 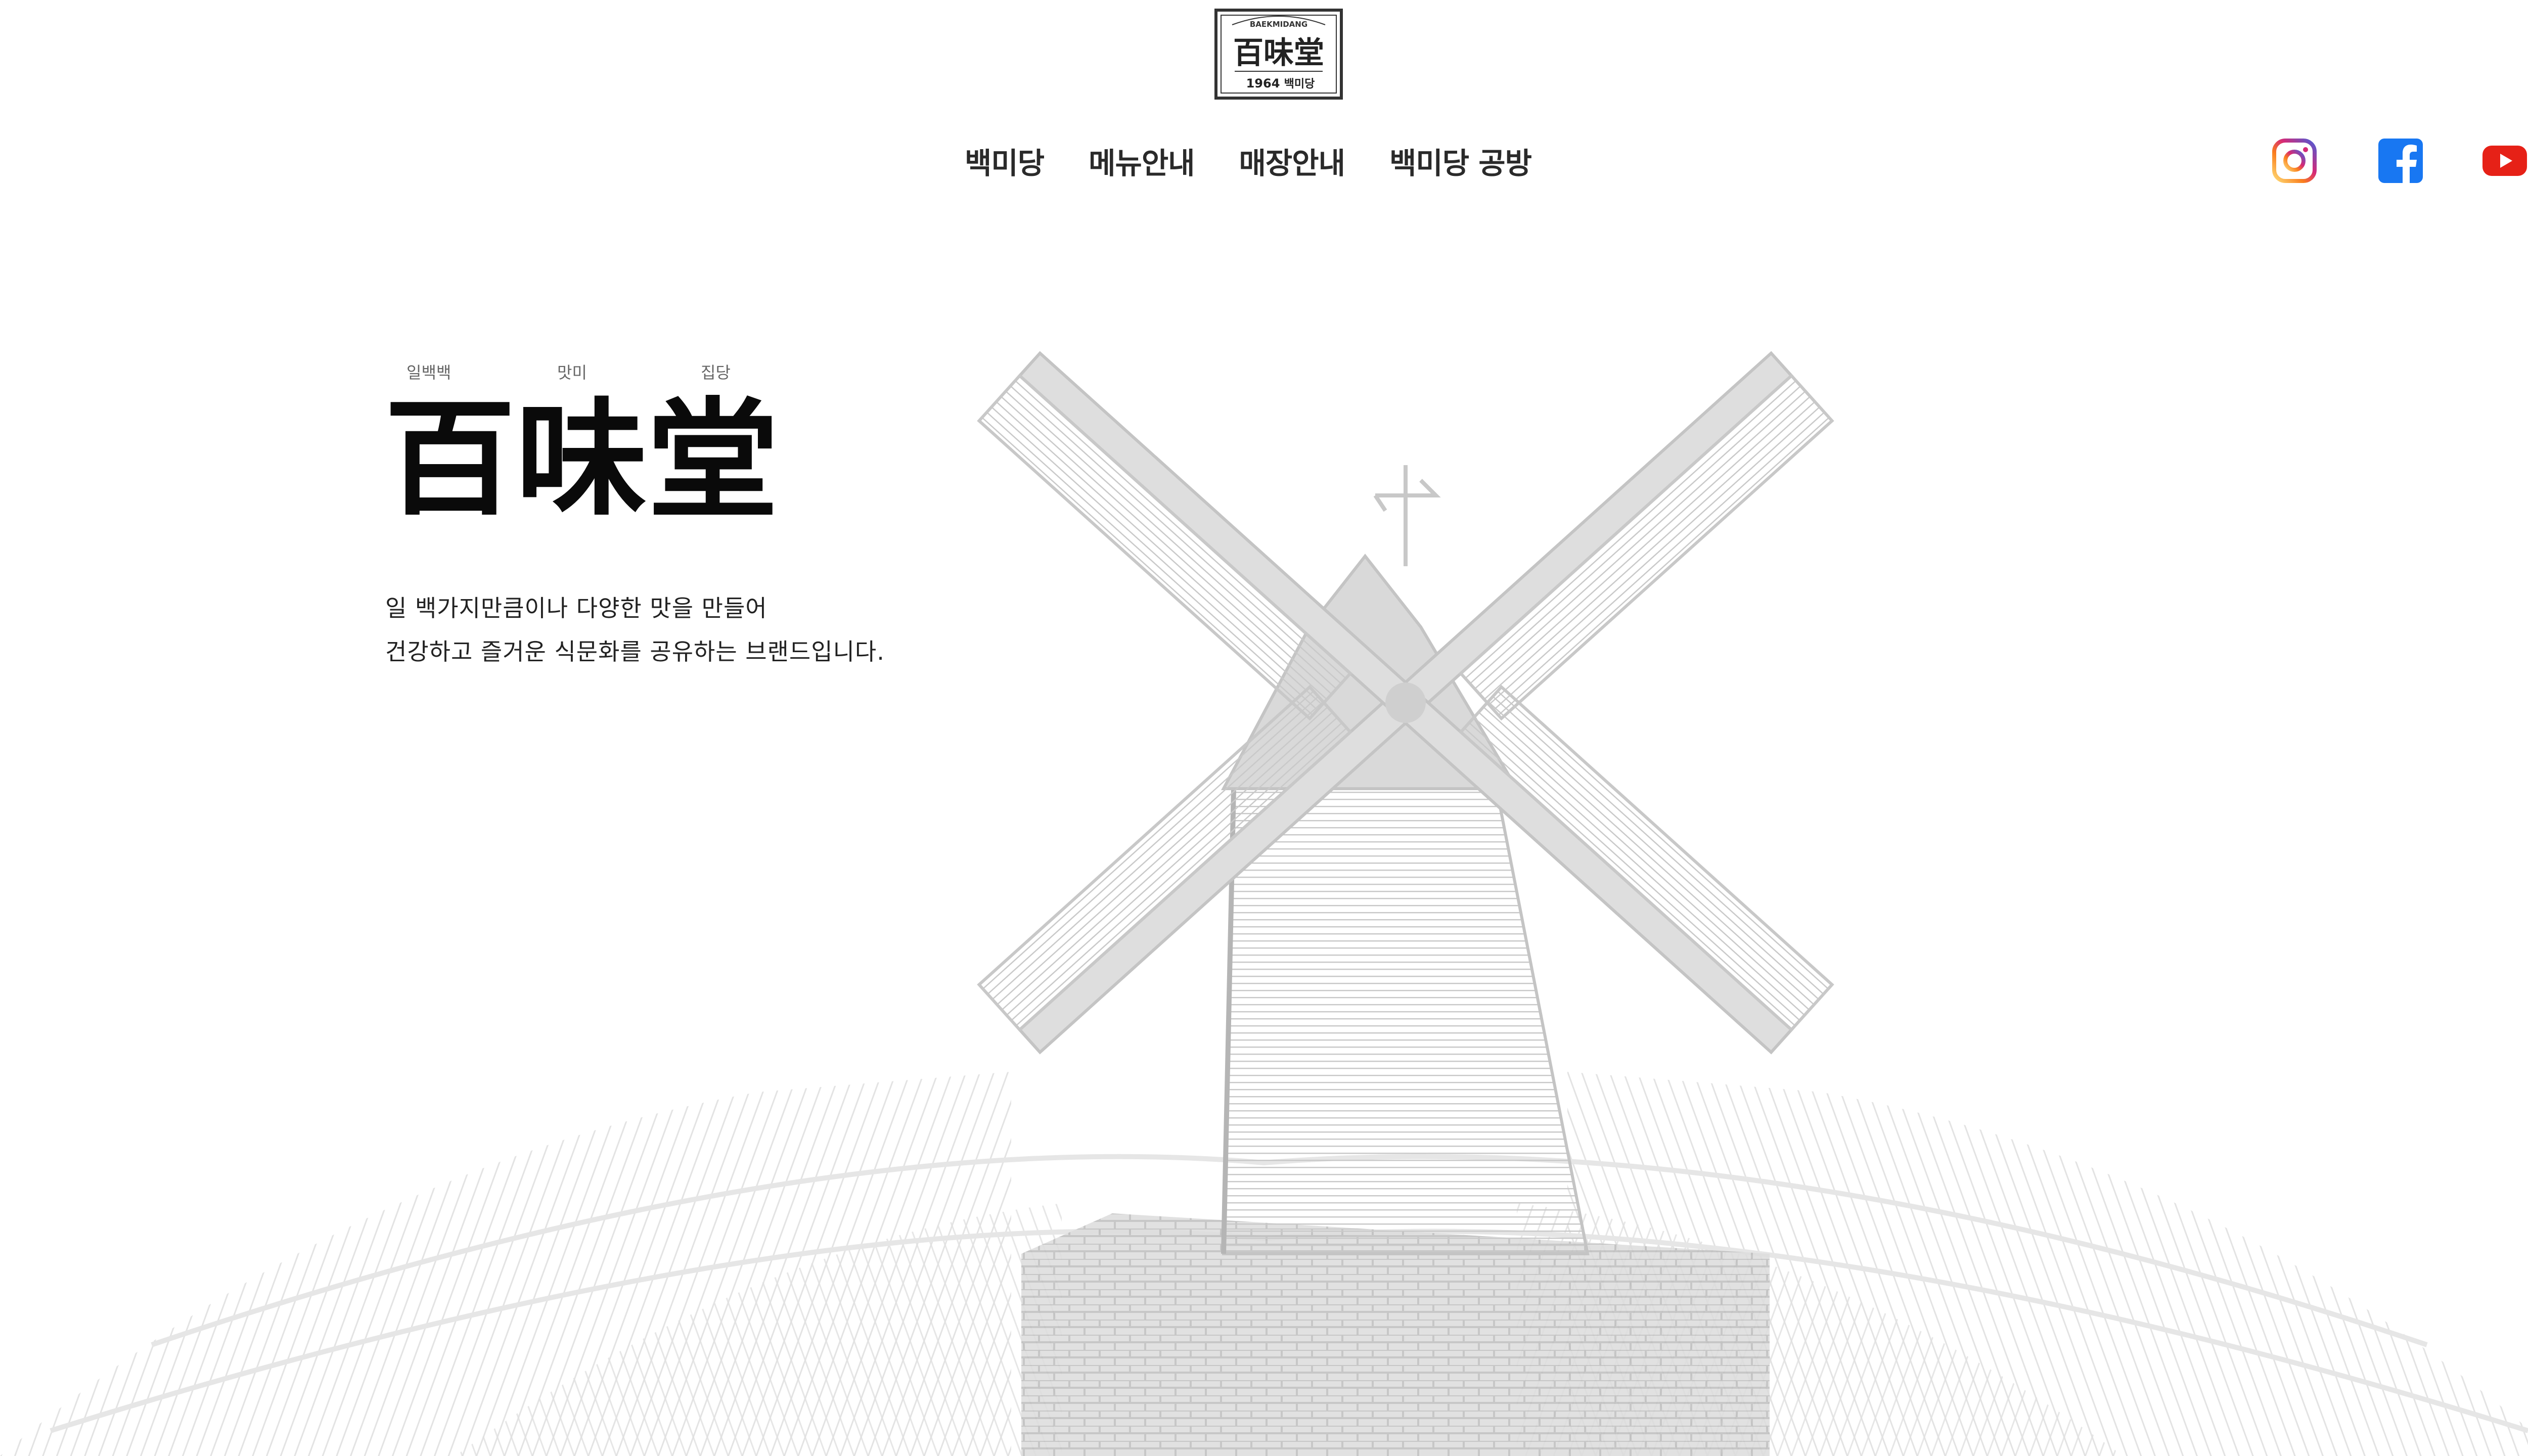 What do you see at coordinates (635, 651) in the screenshot?
I see `hero-description-line: 건강하고 즐거운 식문화를 공유하는 브랜드입니다.` at bounding box center [635, 651].